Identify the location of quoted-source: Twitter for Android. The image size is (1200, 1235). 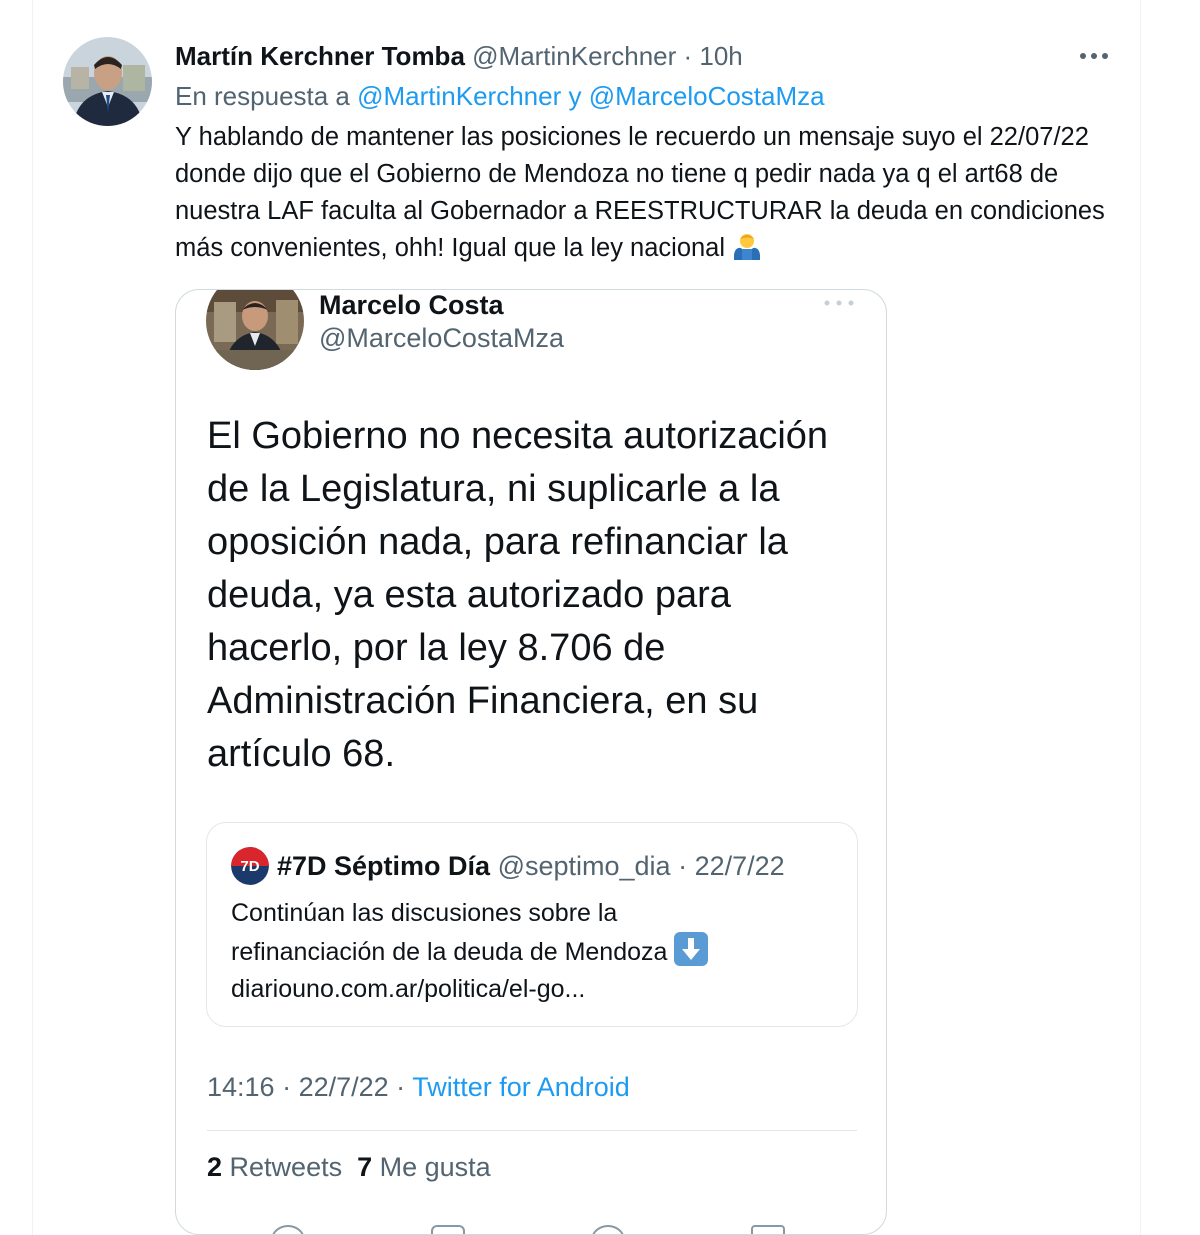
(521, 1087).